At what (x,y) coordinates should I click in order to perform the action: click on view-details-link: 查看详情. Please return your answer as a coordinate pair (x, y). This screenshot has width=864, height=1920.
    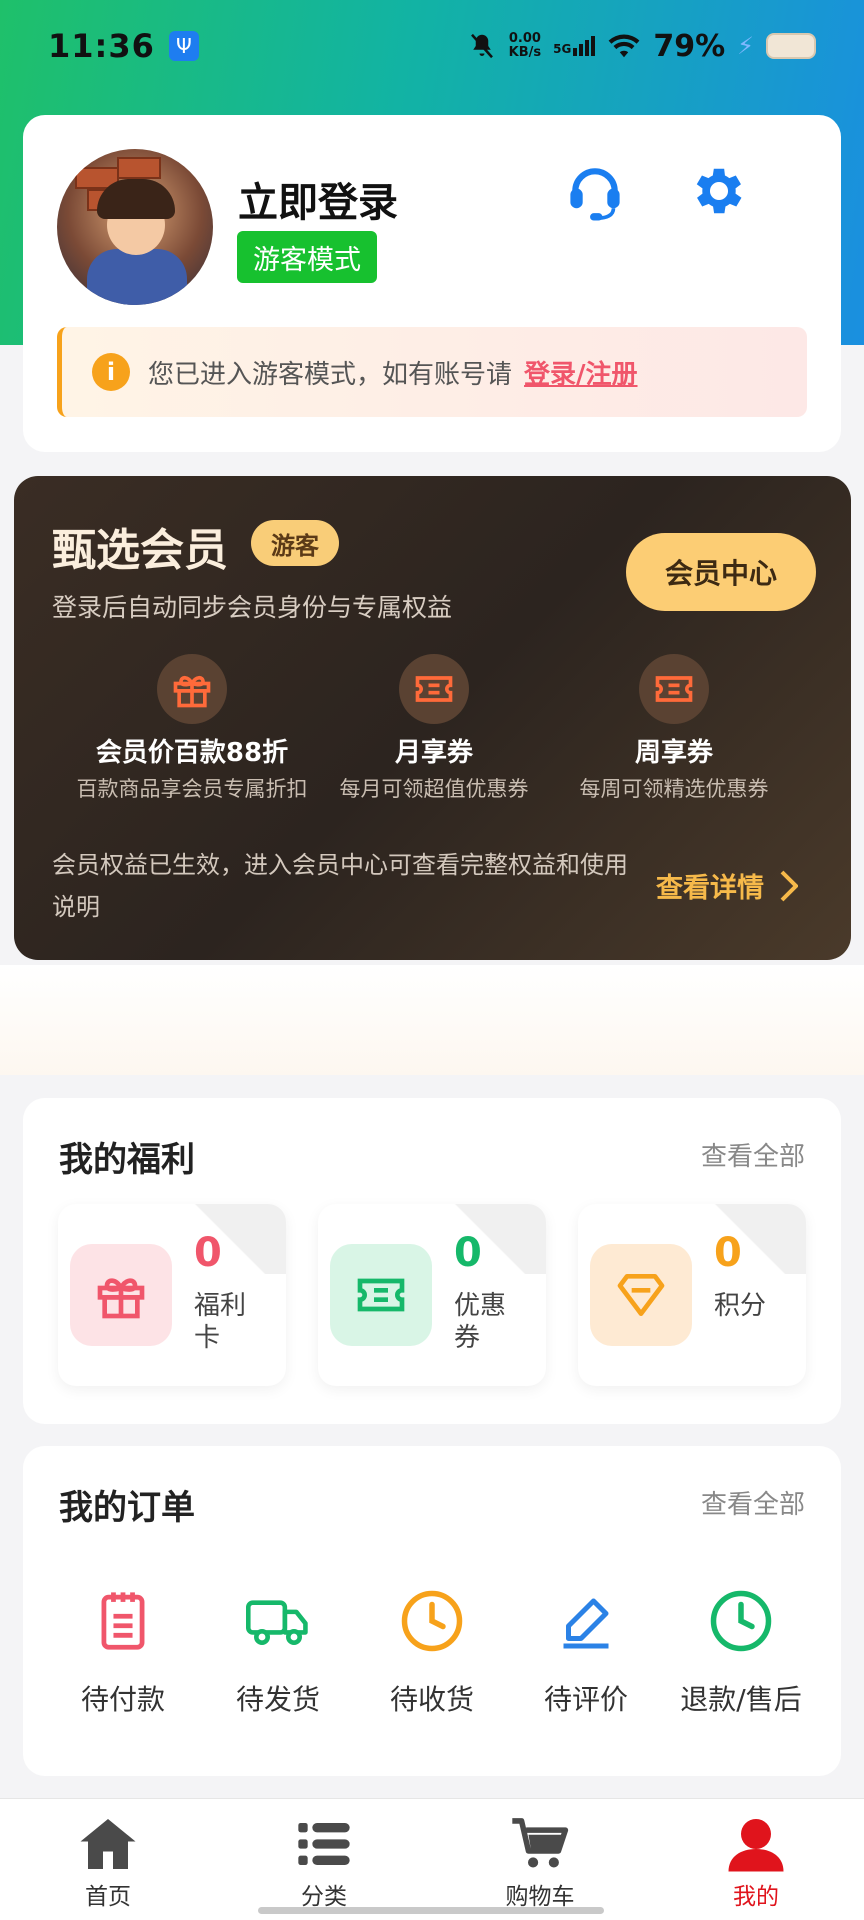
    Looking at the image, I should click on (727, 885).